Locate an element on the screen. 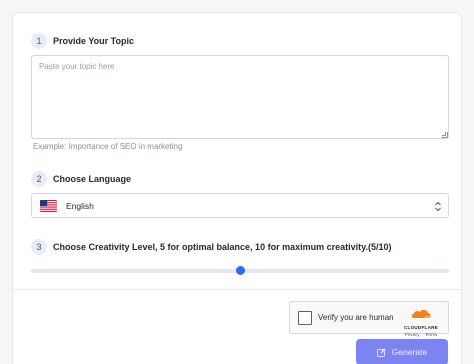 Image resolution: width=474 pixels, height=364 pixels. terms-link: Terms is located at coordinates (431, 334).